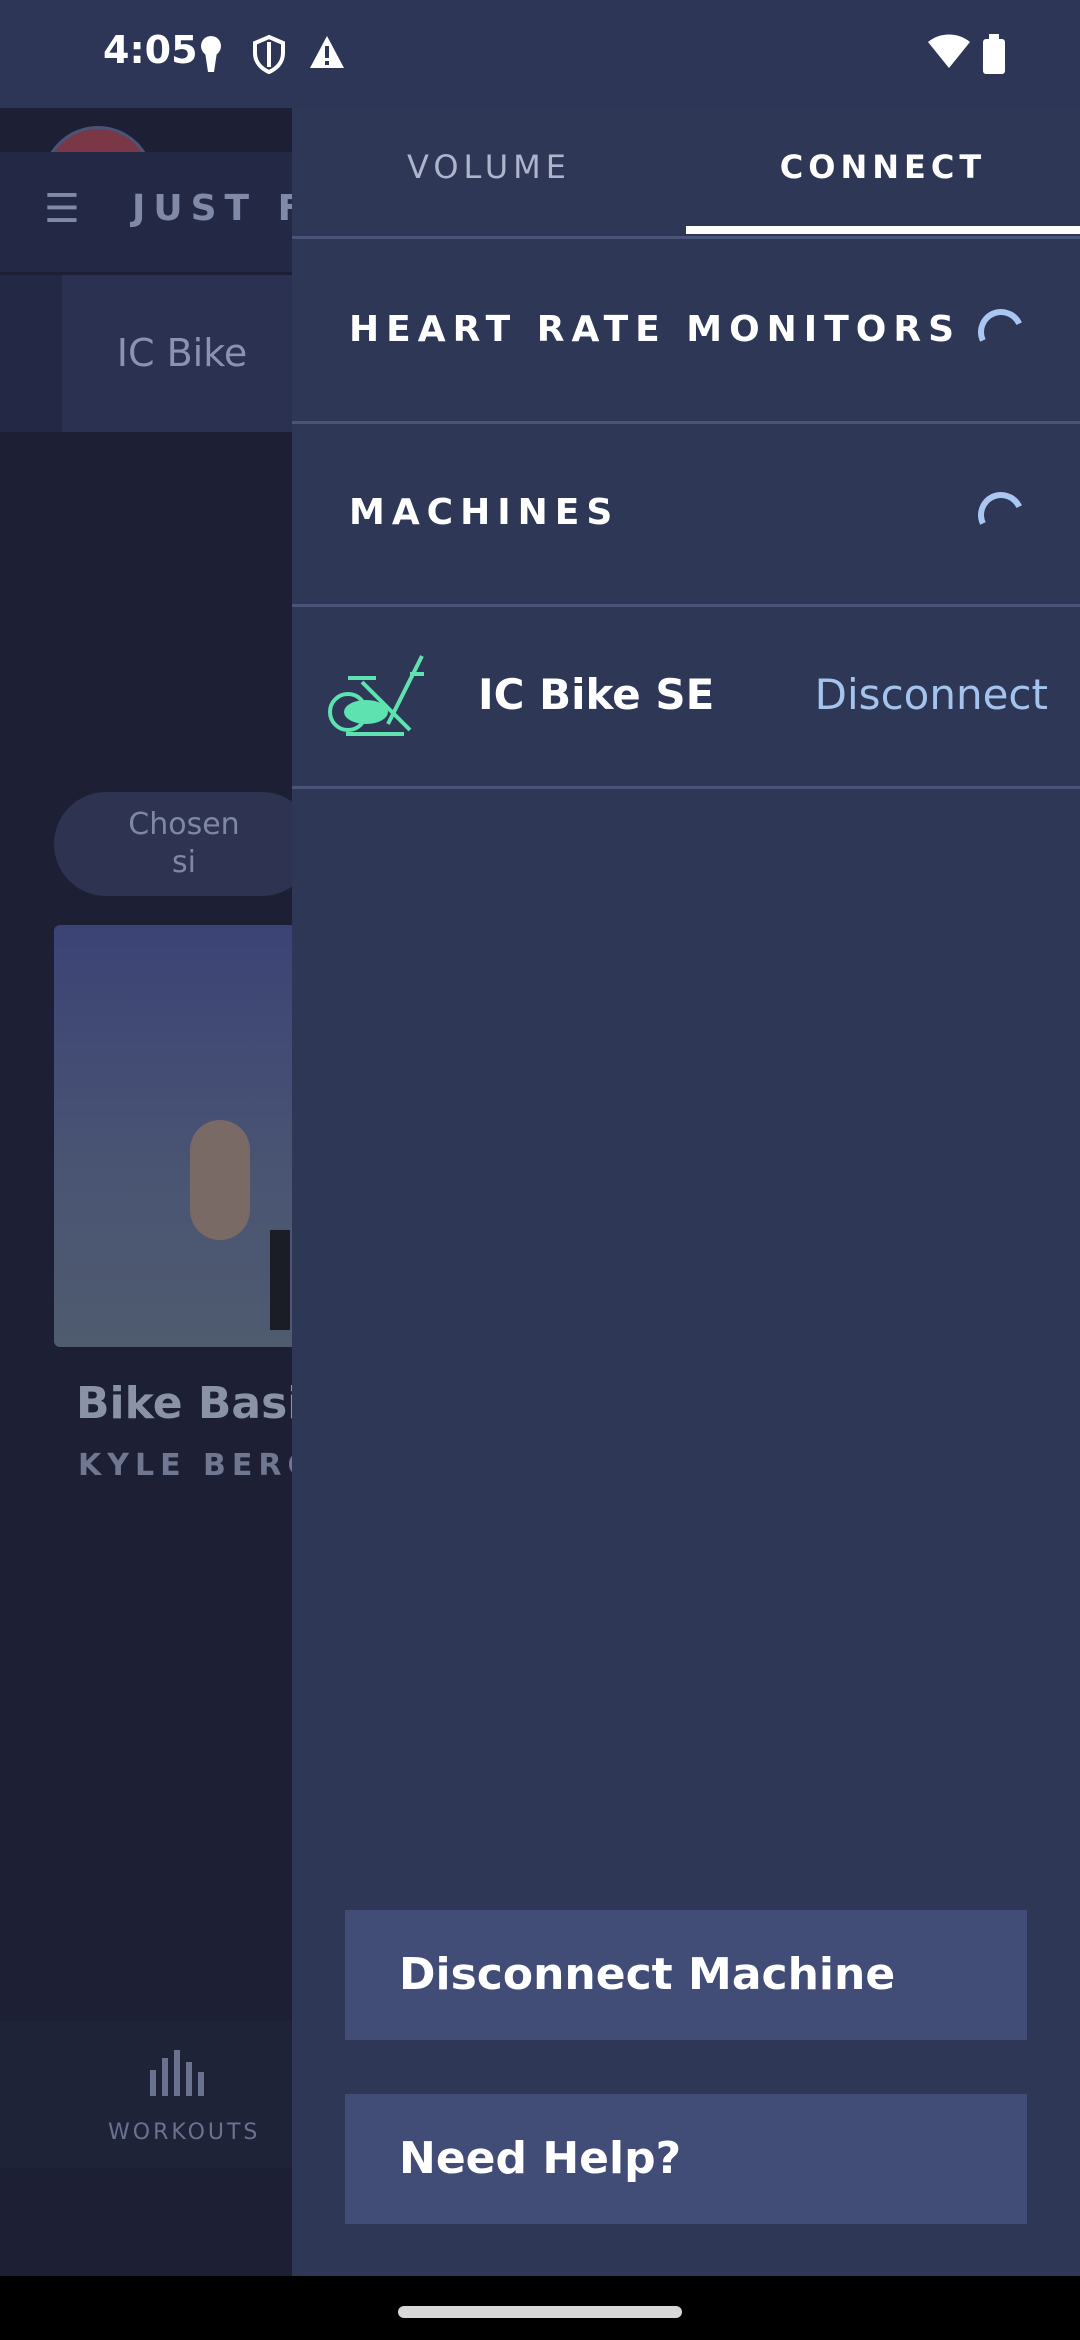 This screenshot has width=1080, height=2340. Describe the element at coordinates (150, 50) in the screenshot. I see `status-time: 4:05` at that location.